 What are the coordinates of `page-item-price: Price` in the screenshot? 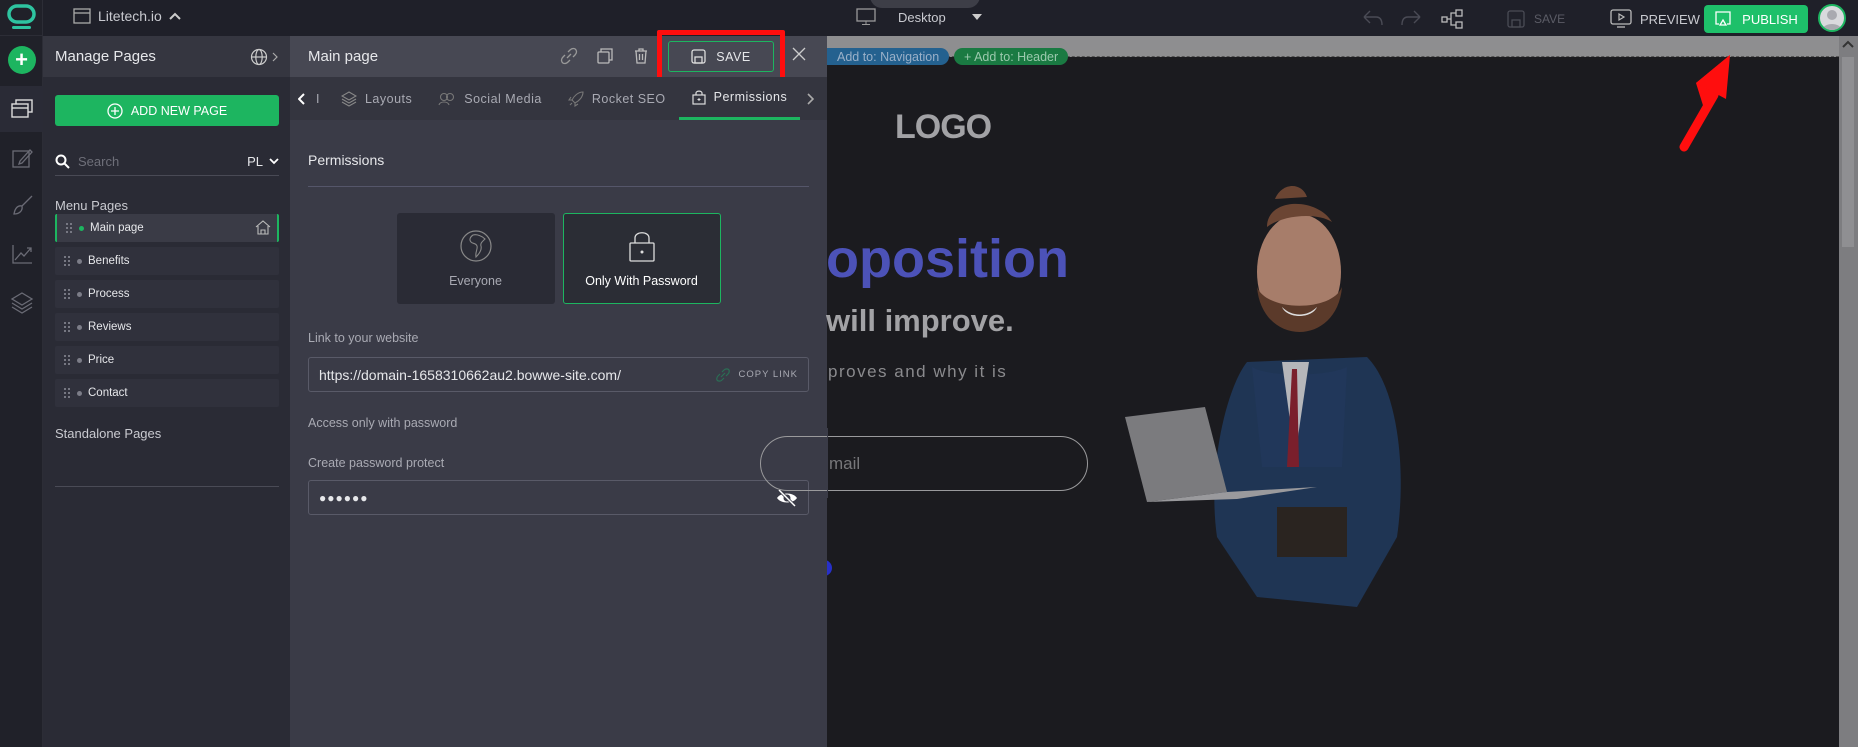 It's located at (167, 360).